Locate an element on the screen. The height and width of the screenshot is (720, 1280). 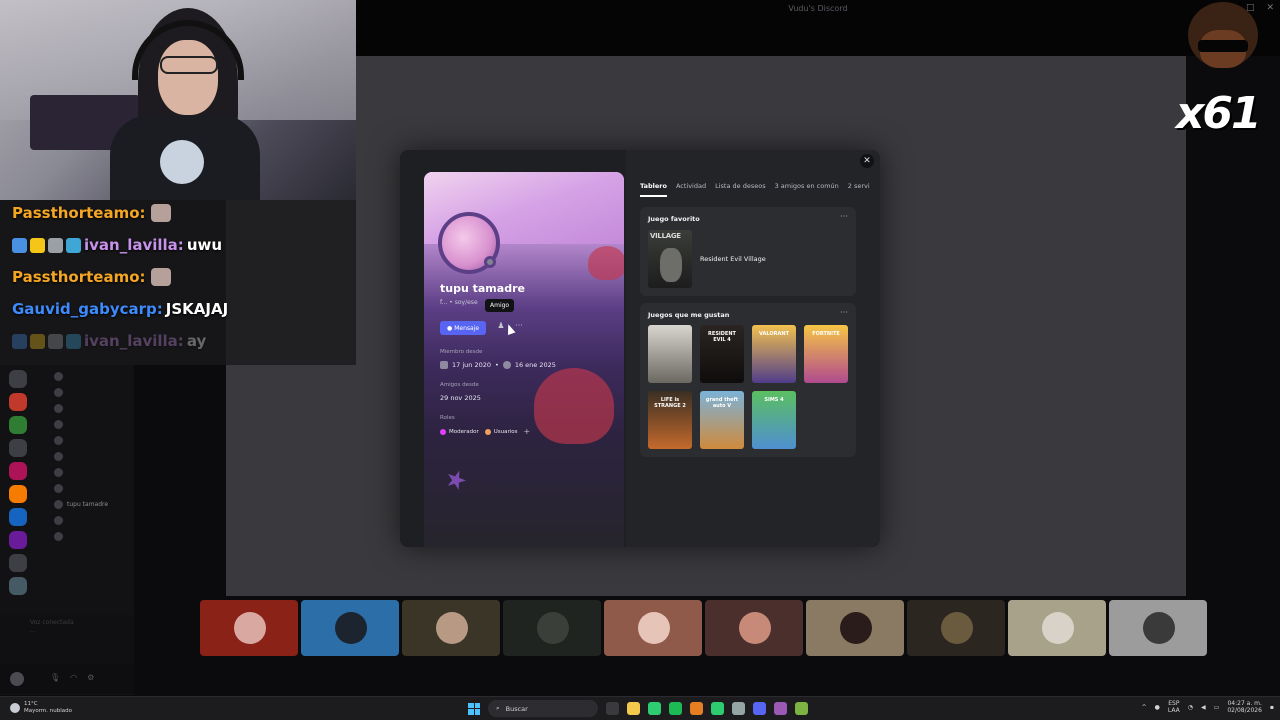
participant-strip is located at coordinates (706, 628).